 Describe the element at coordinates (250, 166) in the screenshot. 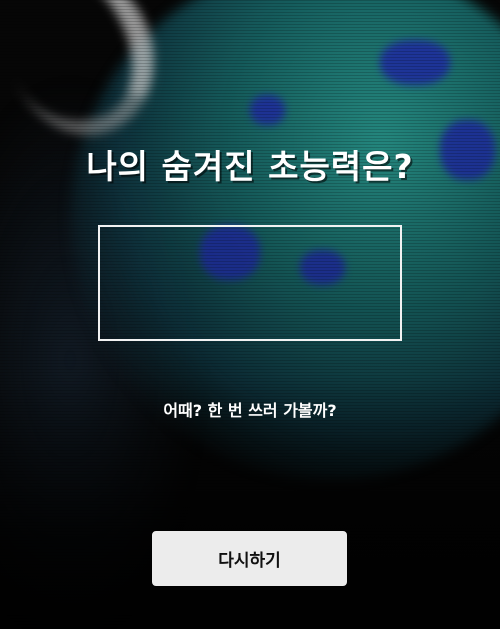

I see `page-title: 나의 숨겨진 초능력은?` at that location.